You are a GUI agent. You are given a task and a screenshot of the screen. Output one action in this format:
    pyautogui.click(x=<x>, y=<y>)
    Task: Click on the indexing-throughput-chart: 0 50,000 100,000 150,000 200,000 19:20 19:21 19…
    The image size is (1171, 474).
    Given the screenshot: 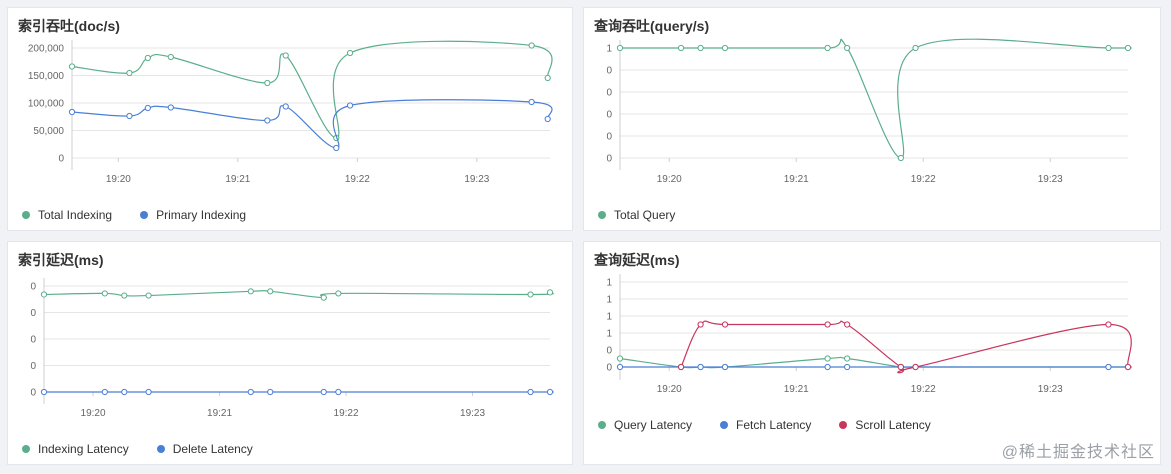 What is the action you would take?
    pyautogui.click(x=290, y=112)
    